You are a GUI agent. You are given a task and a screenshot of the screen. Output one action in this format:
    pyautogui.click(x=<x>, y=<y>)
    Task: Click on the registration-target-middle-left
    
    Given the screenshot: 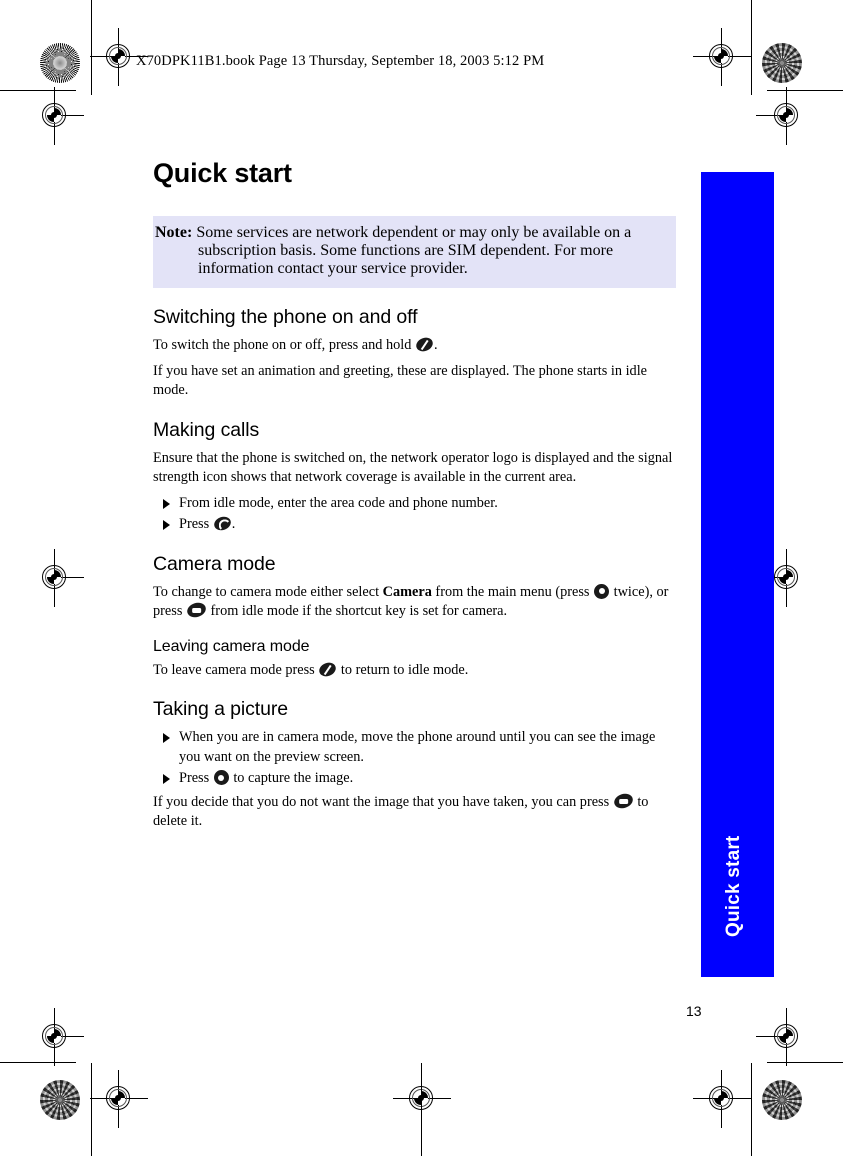 What is the action you would take?
    pyautogui.click(x=61, y=578)
    